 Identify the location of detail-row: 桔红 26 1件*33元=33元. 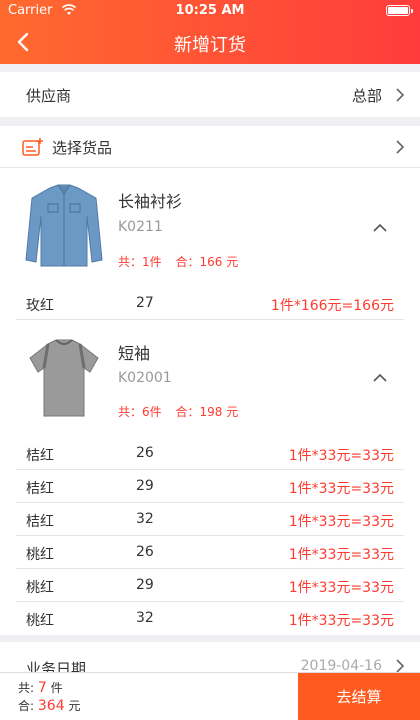
(210, 453).